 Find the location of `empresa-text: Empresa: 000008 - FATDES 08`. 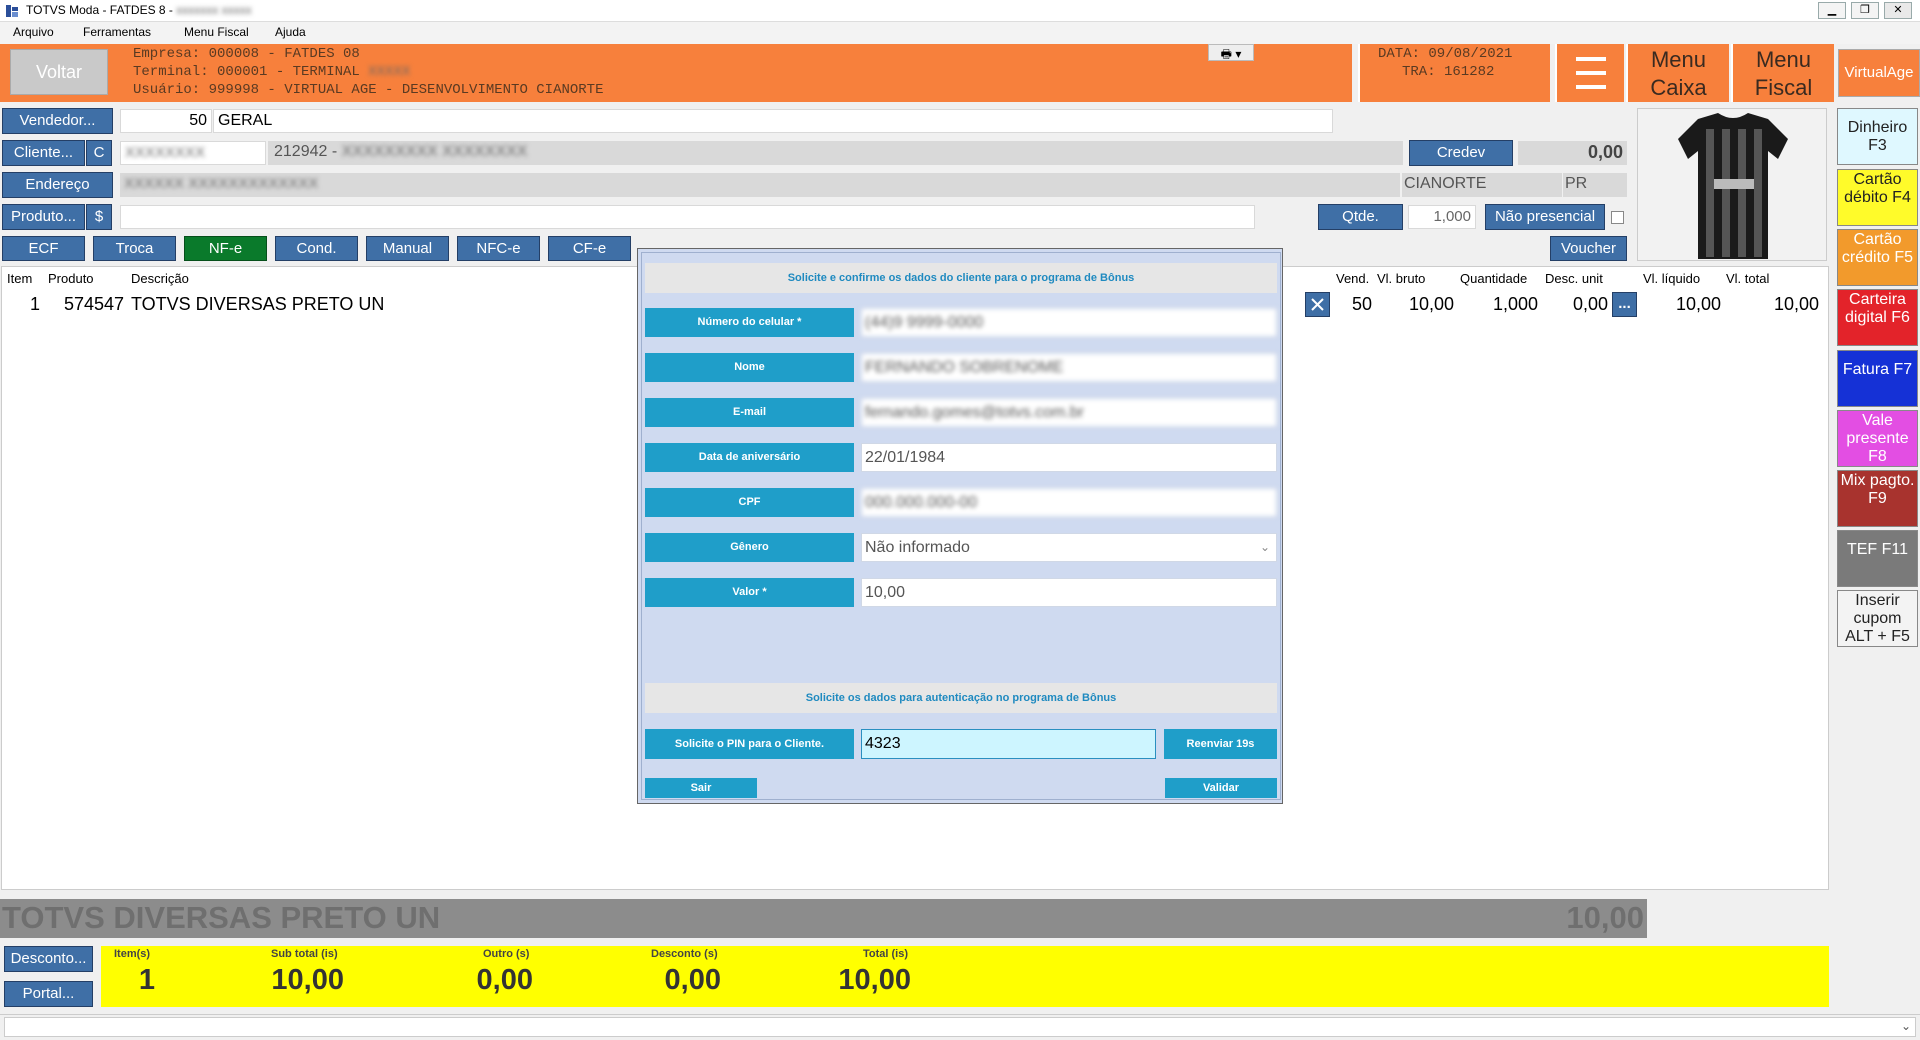

empresa-text: Empresa: 000008 - FATDES 08 is located at coordinates (246, 54).